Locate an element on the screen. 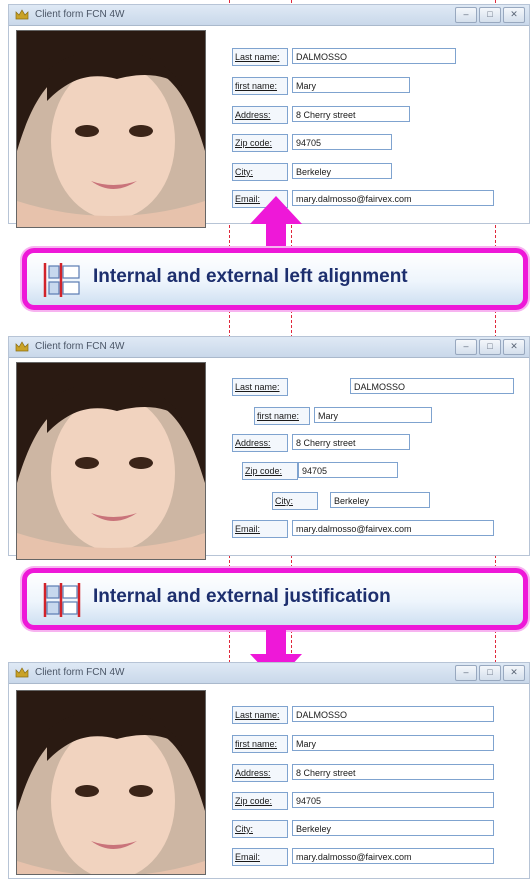  justification-banner-text: Internal and external justification is located at coordinates (242, 596).